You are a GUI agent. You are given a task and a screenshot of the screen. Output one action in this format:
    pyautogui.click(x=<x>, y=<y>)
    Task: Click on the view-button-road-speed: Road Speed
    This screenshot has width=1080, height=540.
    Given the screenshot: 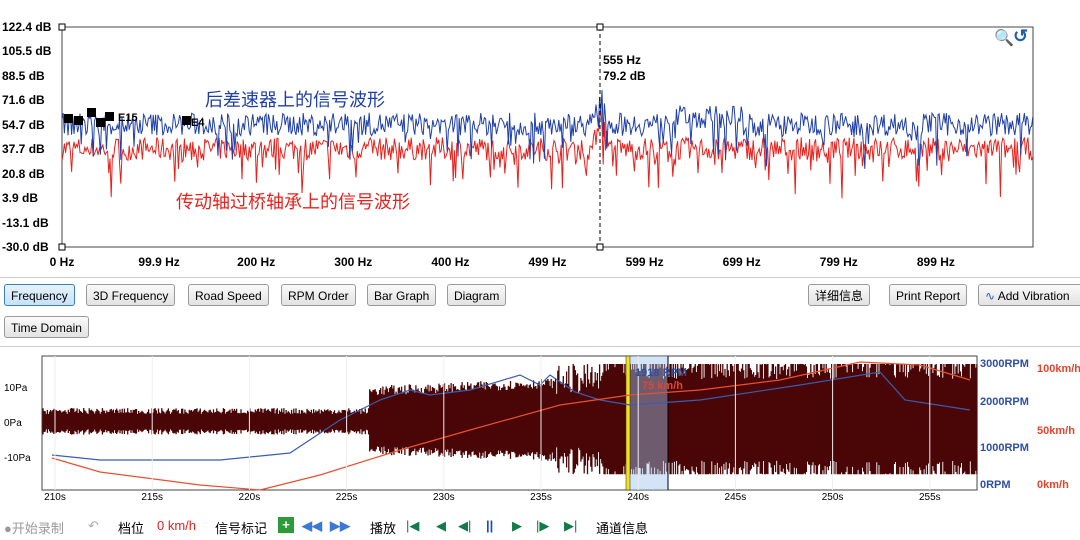 What is the action you would take?
    pyautogui.click(x=228, y=295)
    